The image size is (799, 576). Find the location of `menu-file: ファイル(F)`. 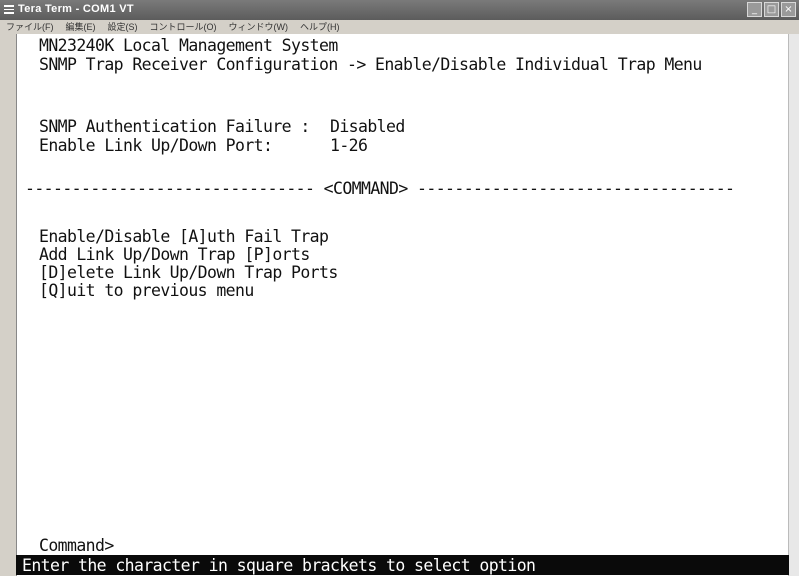

menu-file: ファイル(F) is located at coordinates (30, 27).